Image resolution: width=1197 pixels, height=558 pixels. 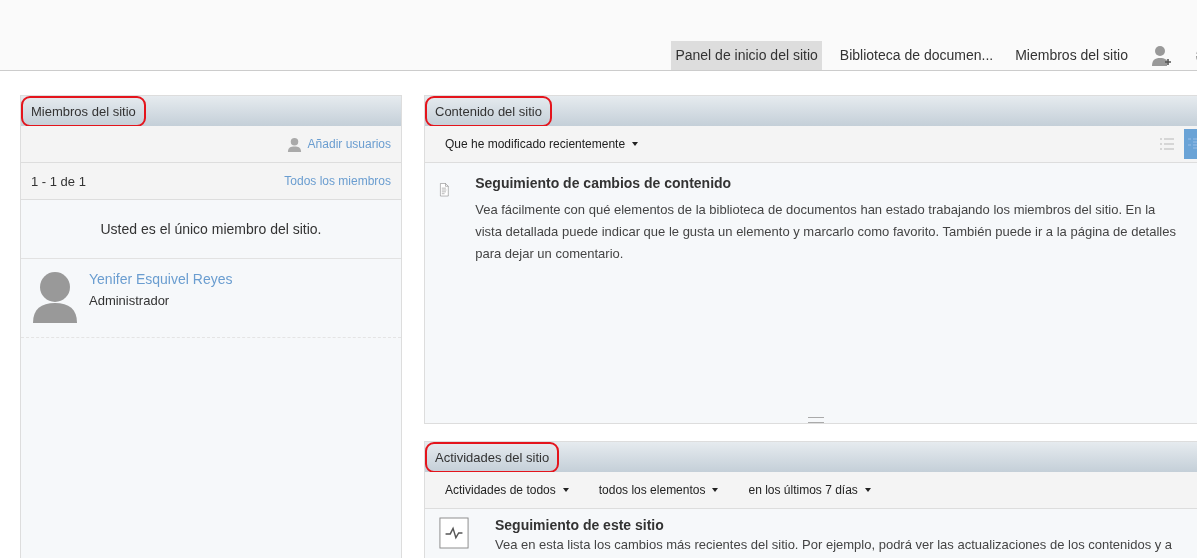 What do you see at coordinates (58, 181) in the screenshot?
I see `member-count: 1 - 1 de 1` at bounding box center [58, 181].